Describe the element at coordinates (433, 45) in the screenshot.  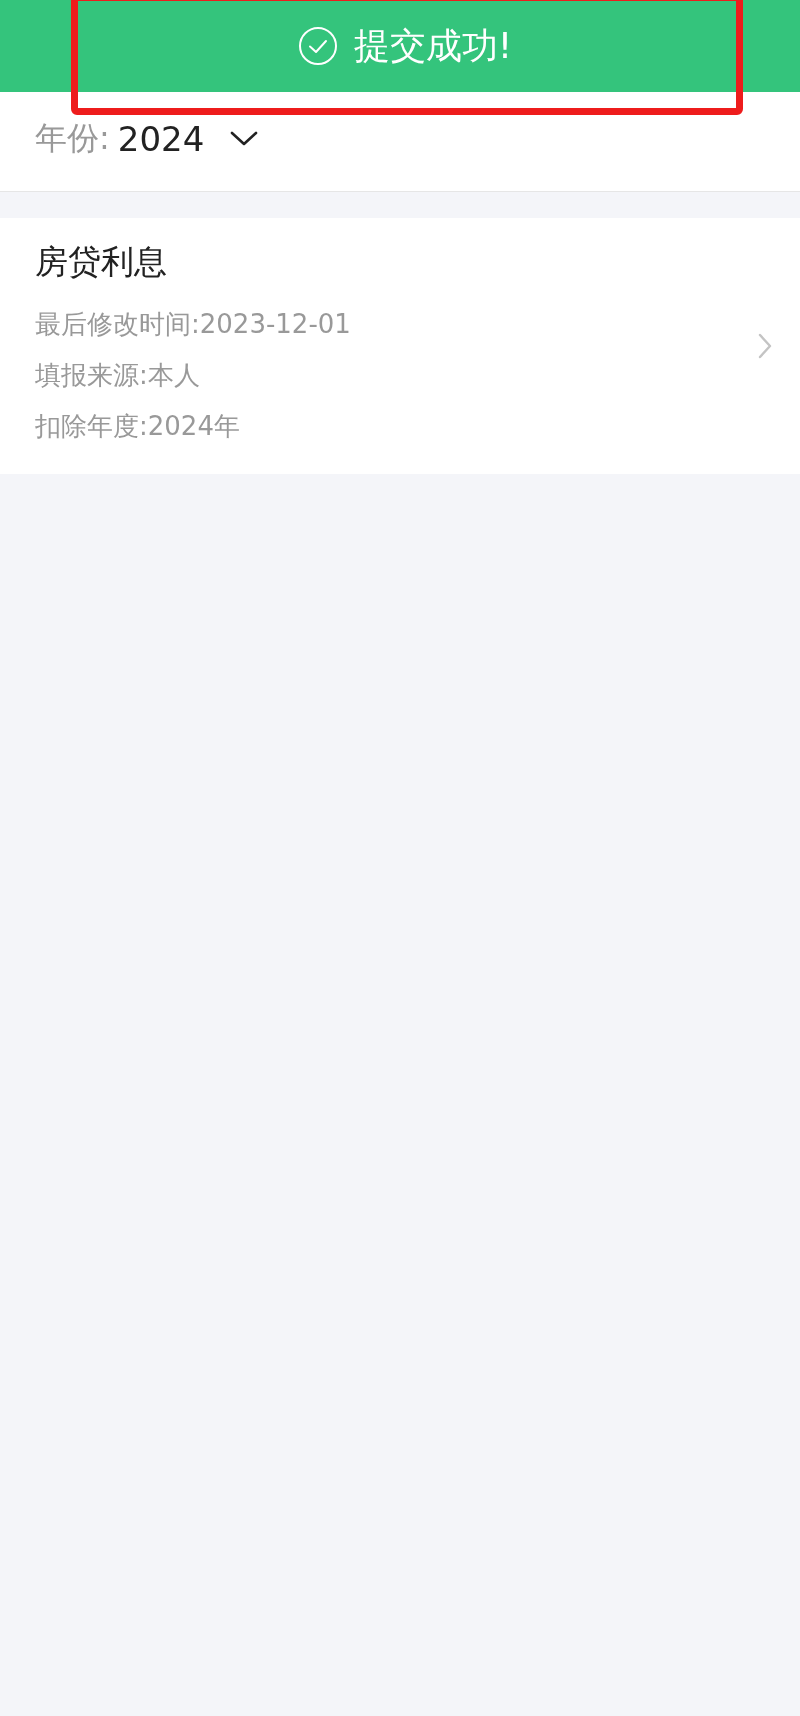
I see `toast-message: 提交成功!` at that location.